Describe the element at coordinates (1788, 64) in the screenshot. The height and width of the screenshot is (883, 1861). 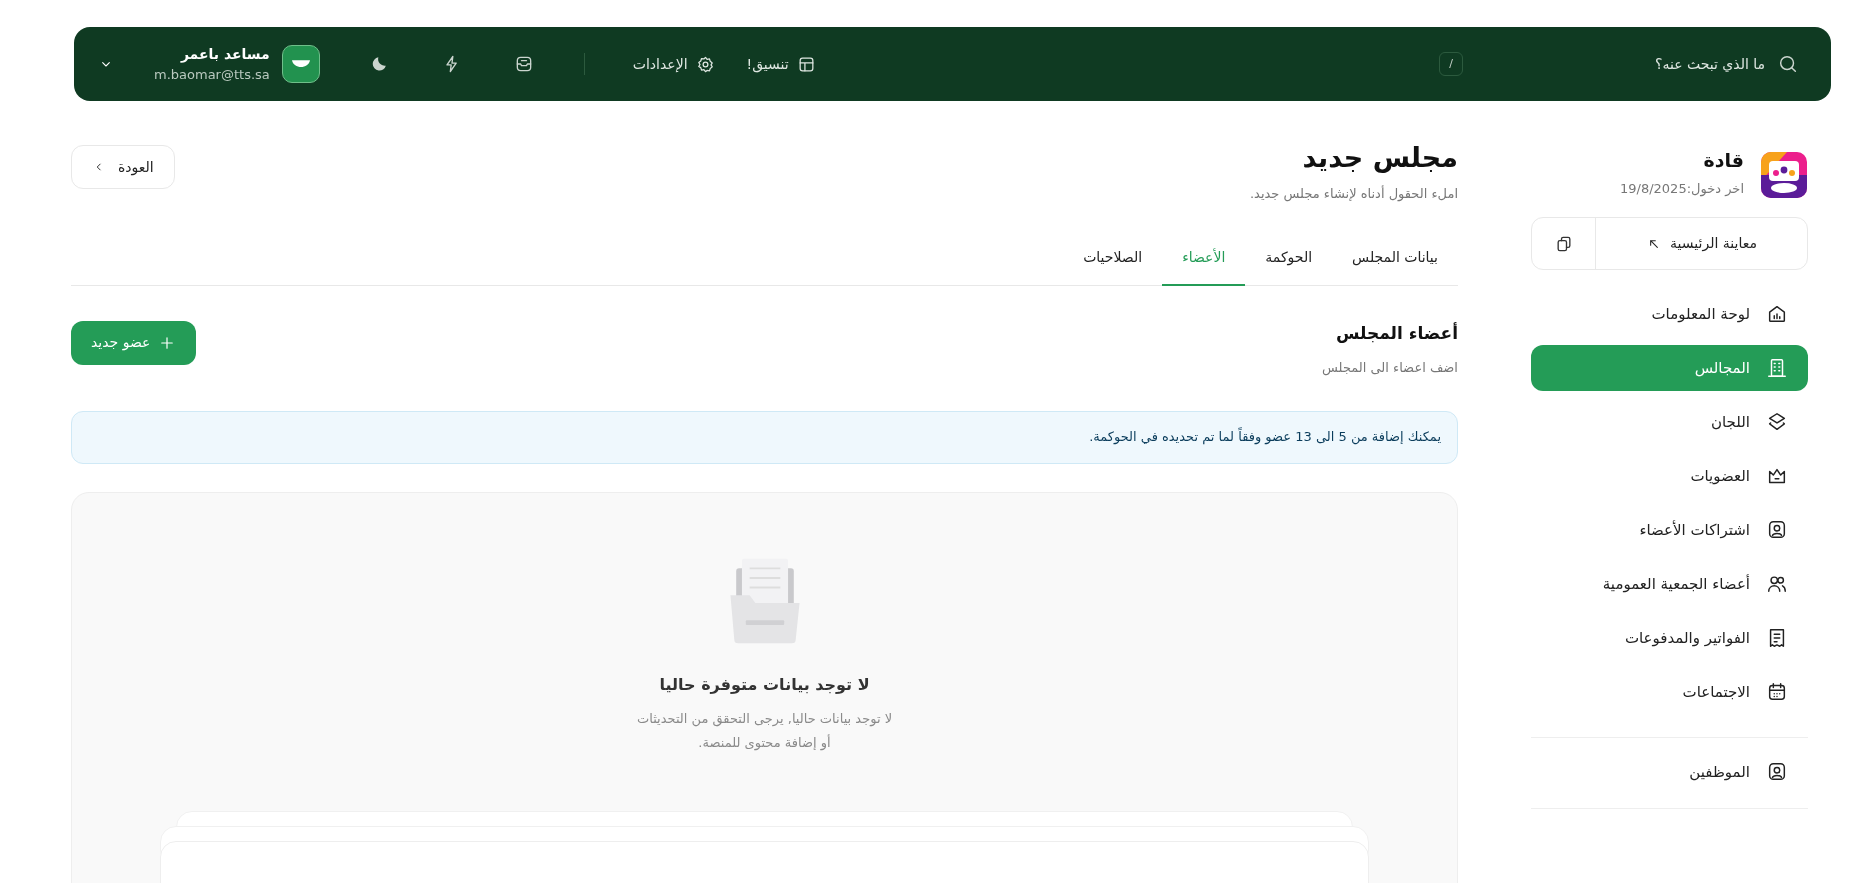
I see `search-icon` at that location.